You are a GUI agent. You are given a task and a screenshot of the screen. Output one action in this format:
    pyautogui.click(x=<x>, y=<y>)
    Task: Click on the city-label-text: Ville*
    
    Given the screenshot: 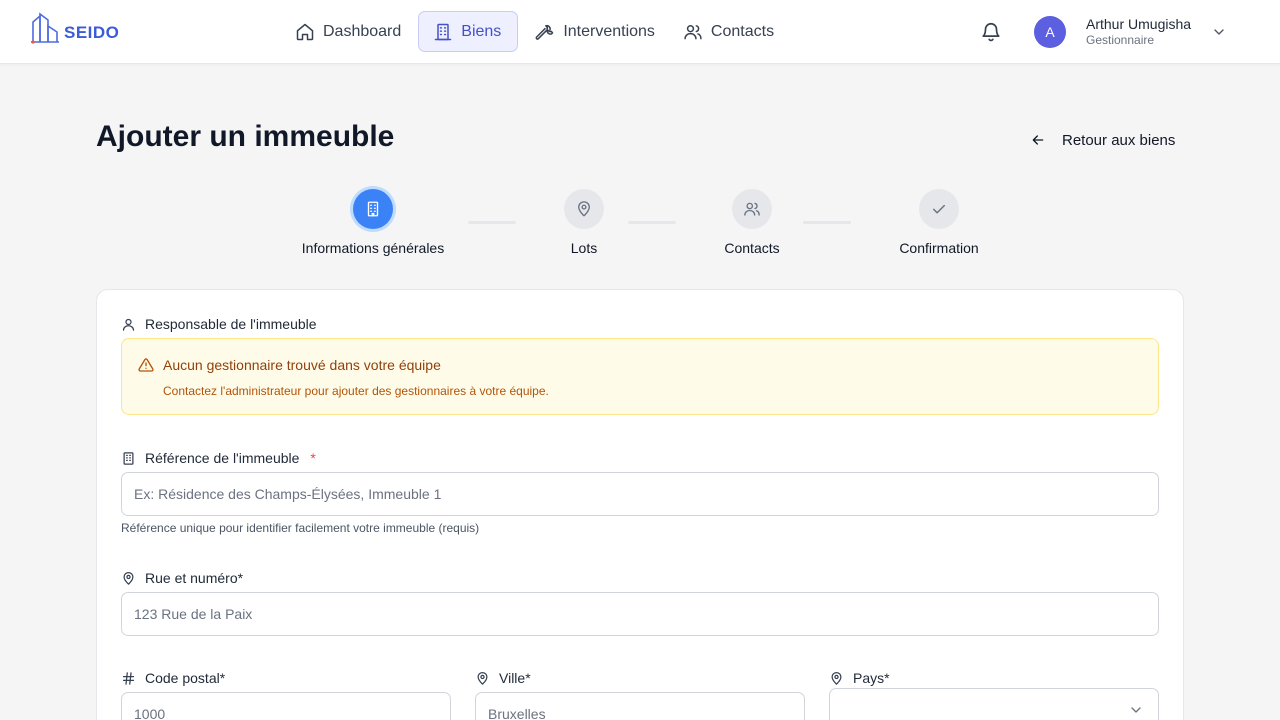 What is the action you would take?
    pyautogui.click(x=515, y=678)
    